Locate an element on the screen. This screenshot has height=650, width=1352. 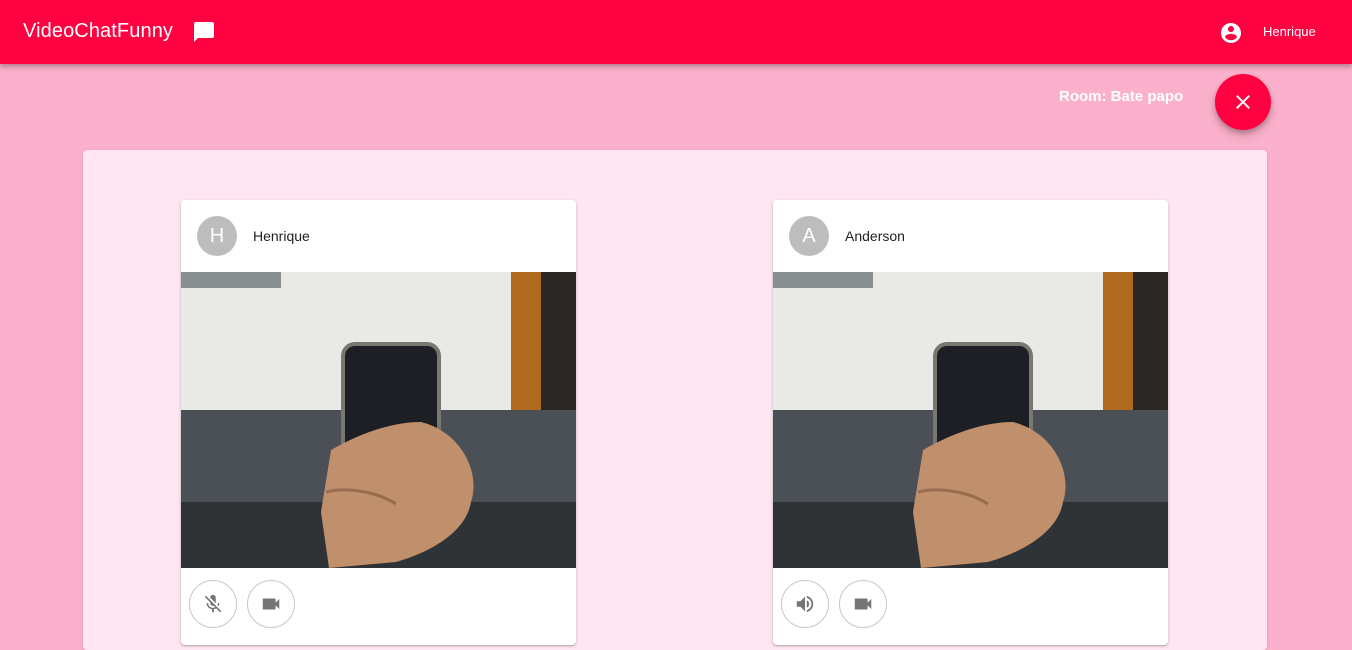
user-menu-button: Henrique is located at coordinates (1268, 32).